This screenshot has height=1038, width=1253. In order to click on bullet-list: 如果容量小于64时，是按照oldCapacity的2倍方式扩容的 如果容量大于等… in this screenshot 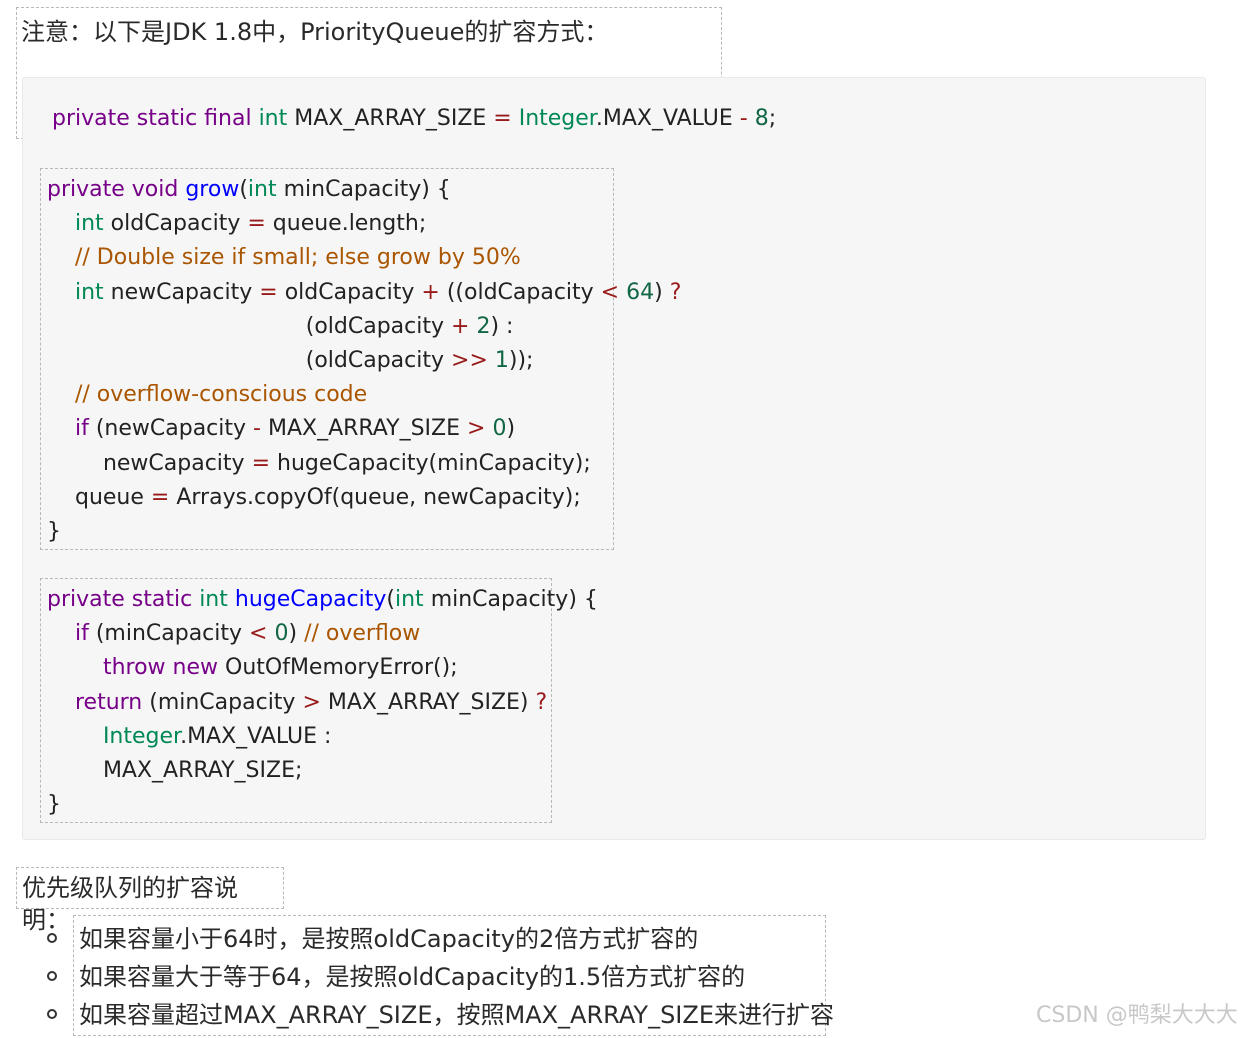, I will do `click(453, 975)`.